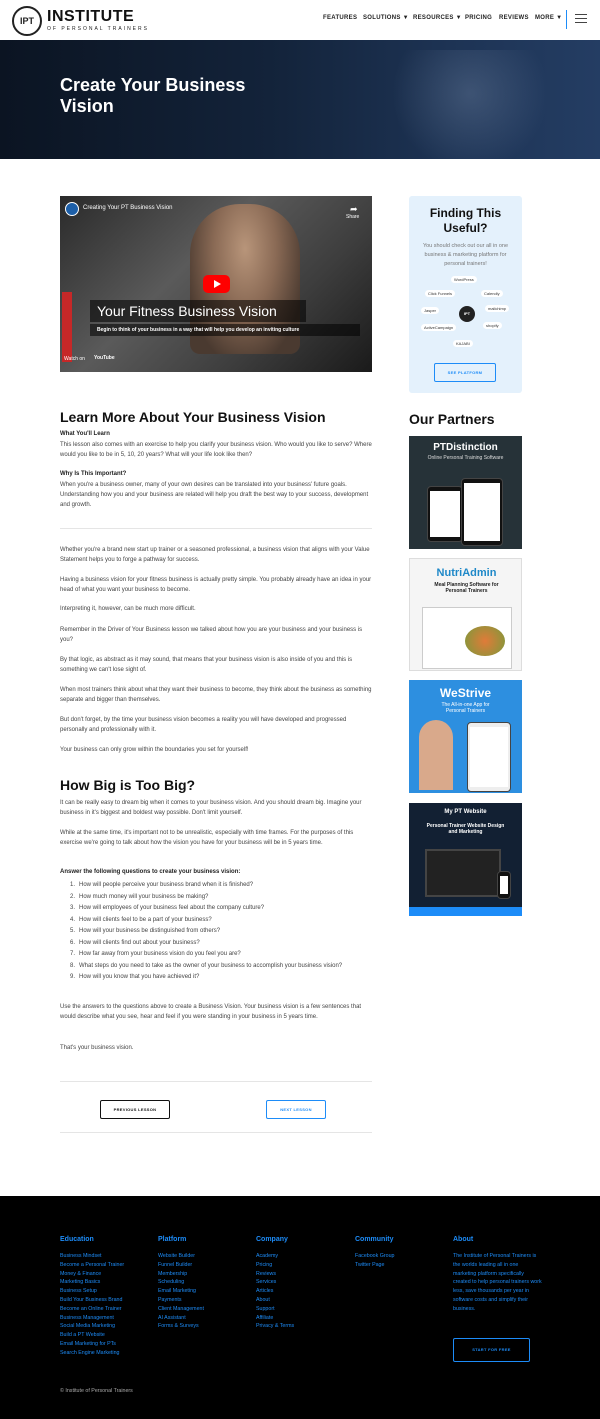  I want to click on footer-link: Funnel Builder, so click(181, 1265).